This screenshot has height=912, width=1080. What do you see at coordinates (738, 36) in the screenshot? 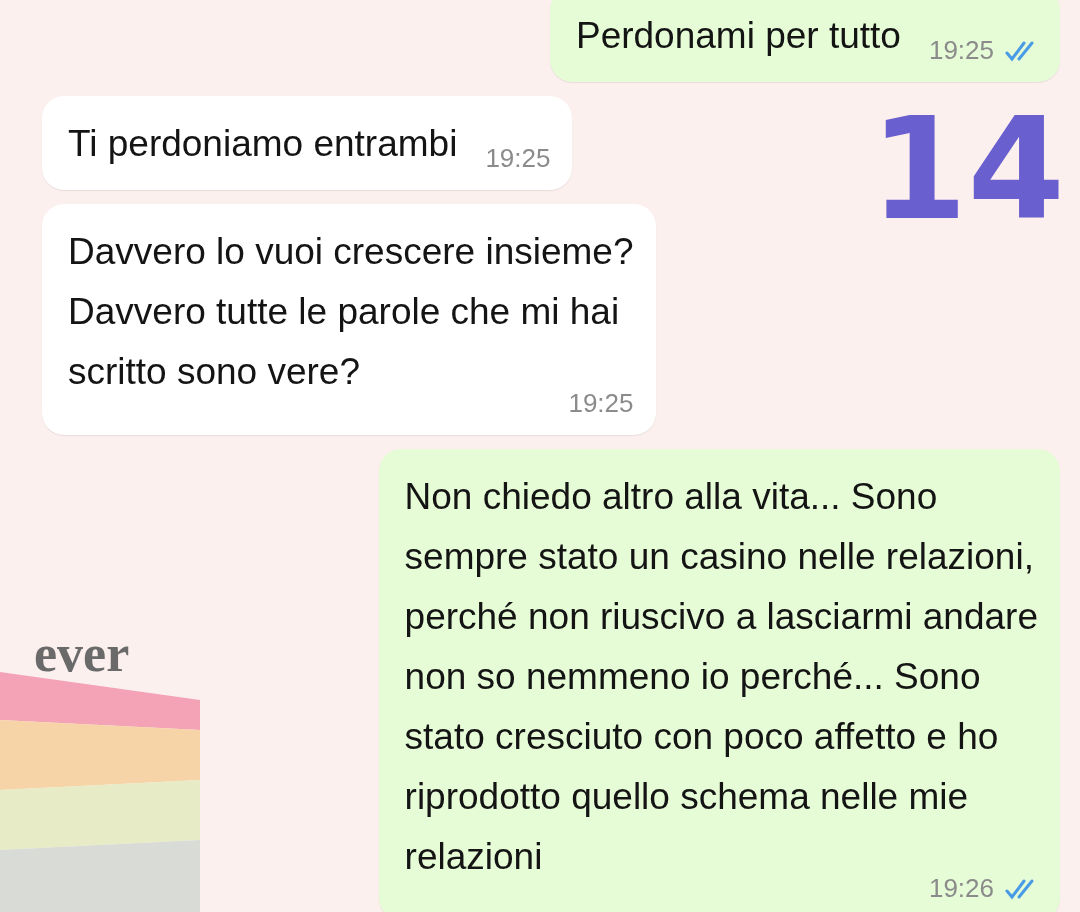
I see `message-text: Perdonami per tutto` at bounding box center [738, 36].